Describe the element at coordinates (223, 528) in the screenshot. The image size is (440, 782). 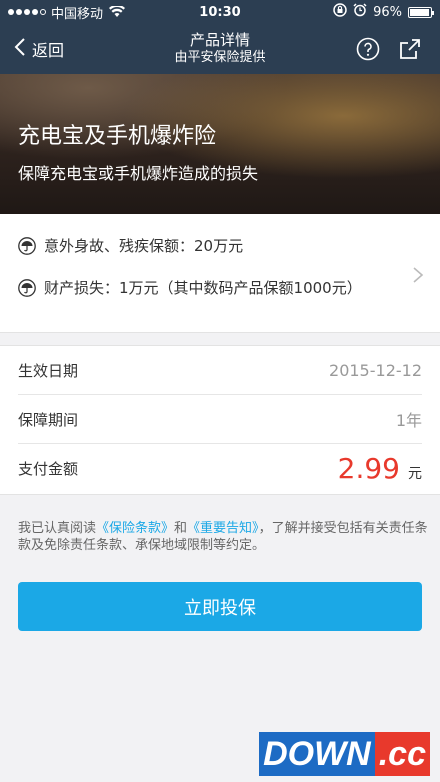
I see `important-notice-link: 《重要告知》` at that location.